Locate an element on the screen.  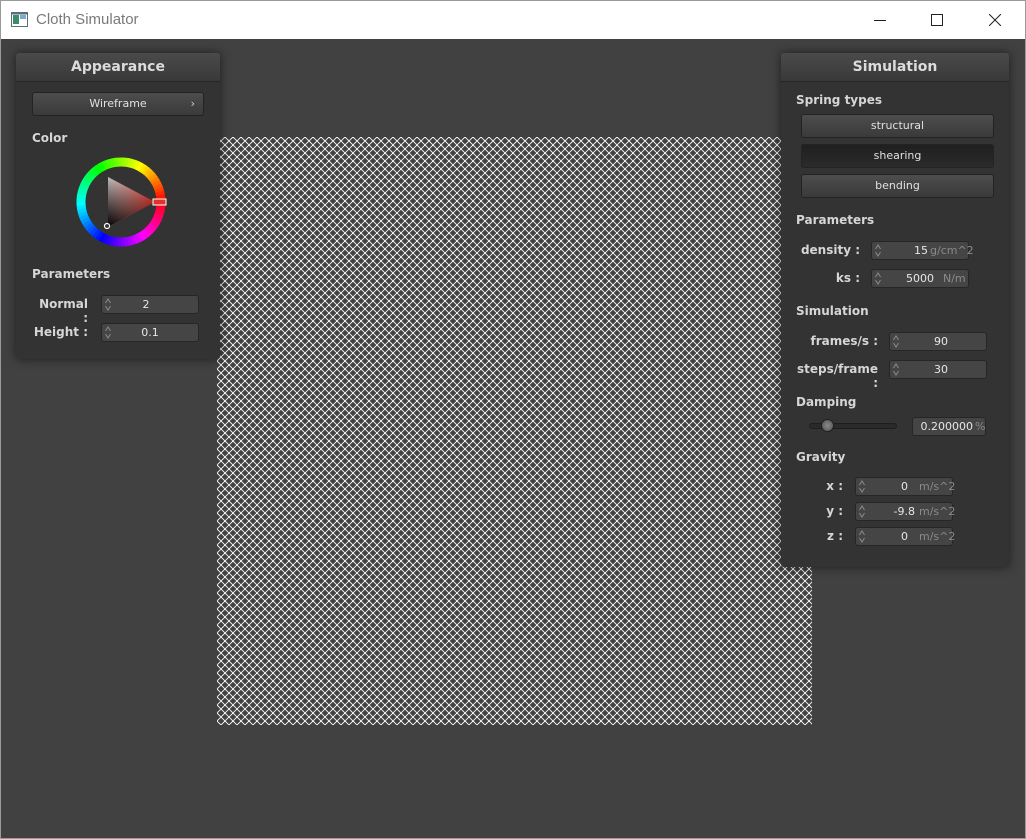
gravity-y-value: -9.8 is located at coordinates (904, 511).